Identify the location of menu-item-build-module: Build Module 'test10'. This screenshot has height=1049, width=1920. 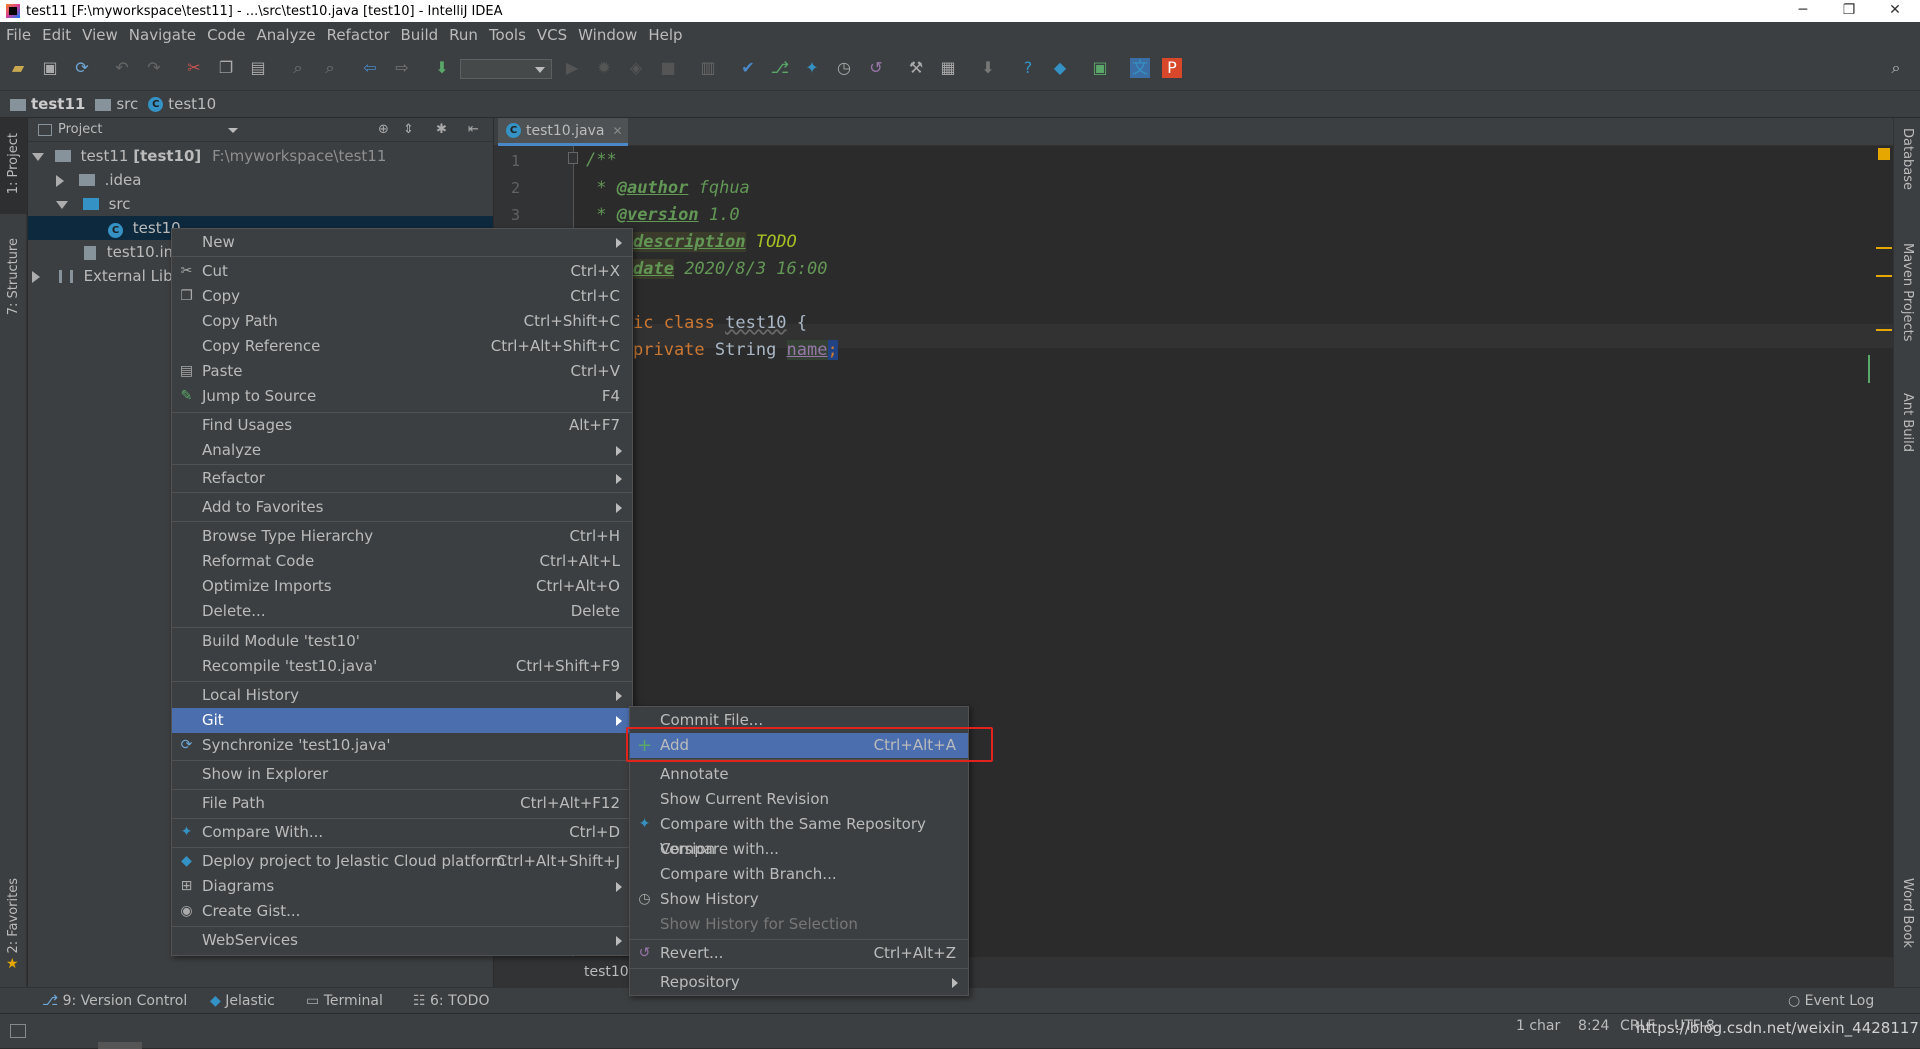
(402, 641).